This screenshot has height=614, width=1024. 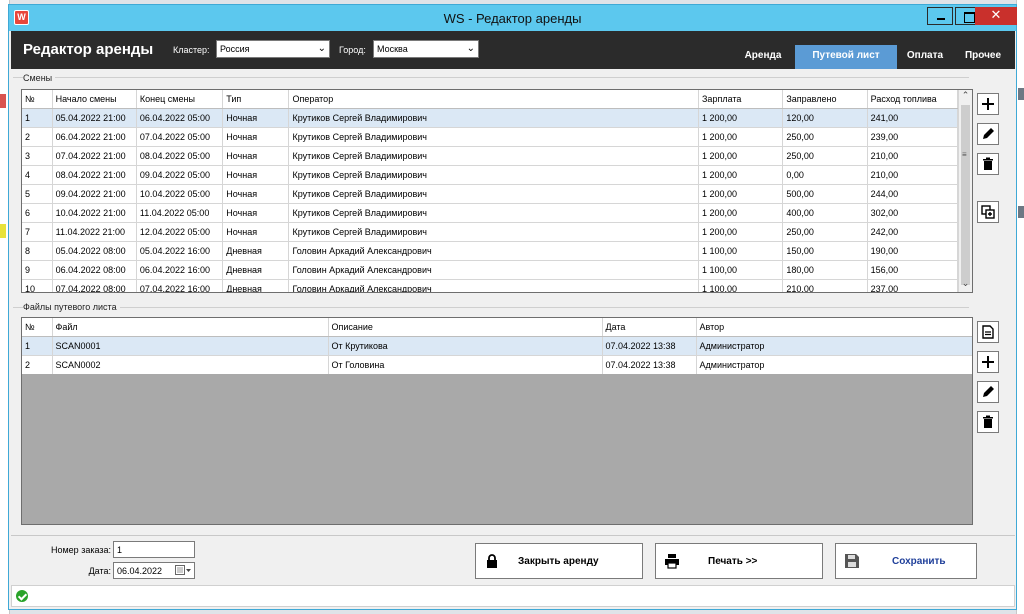 What do you see at coordinates (672, 561) in the screenshot?
I see `printer-icon` at bounding box center [672, 561].